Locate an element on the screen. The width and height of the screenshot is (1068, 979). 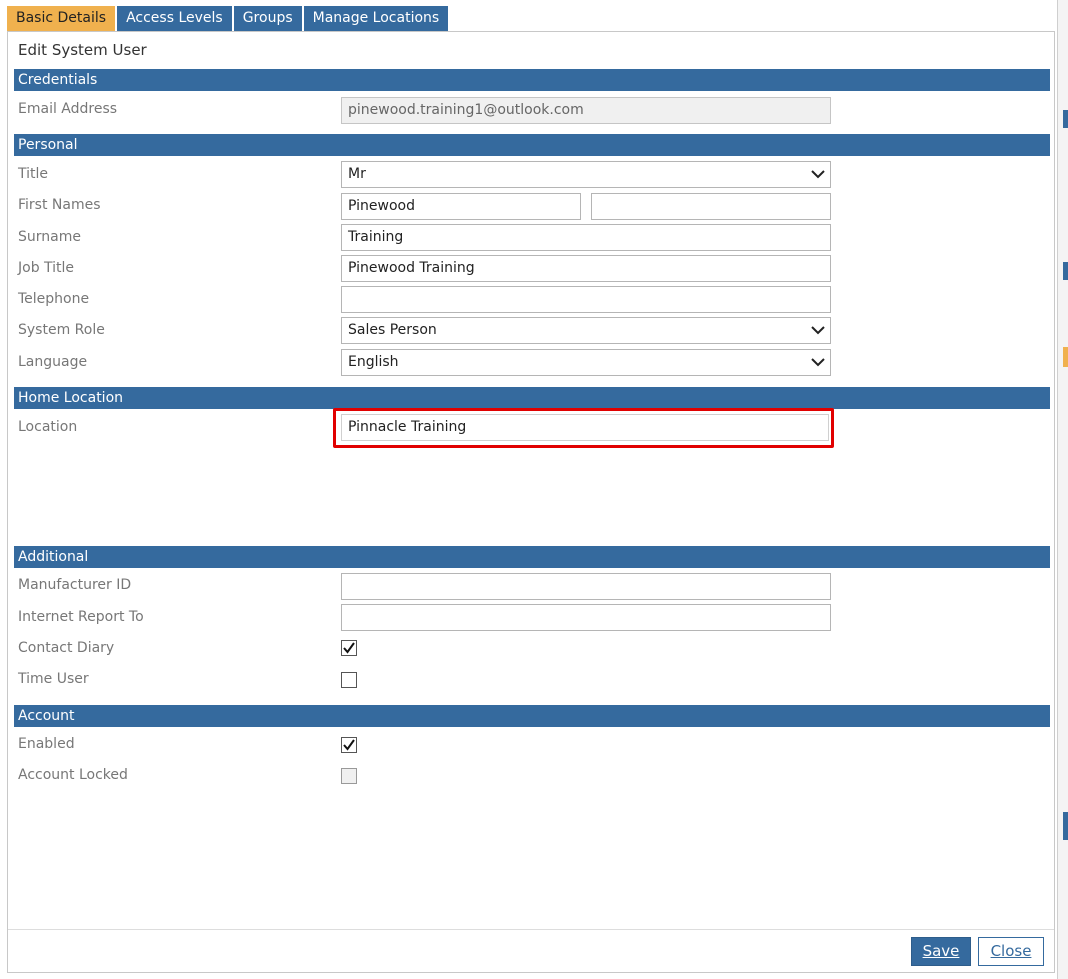
first-name-field: Pinewood is located at coordinates (461, 206).